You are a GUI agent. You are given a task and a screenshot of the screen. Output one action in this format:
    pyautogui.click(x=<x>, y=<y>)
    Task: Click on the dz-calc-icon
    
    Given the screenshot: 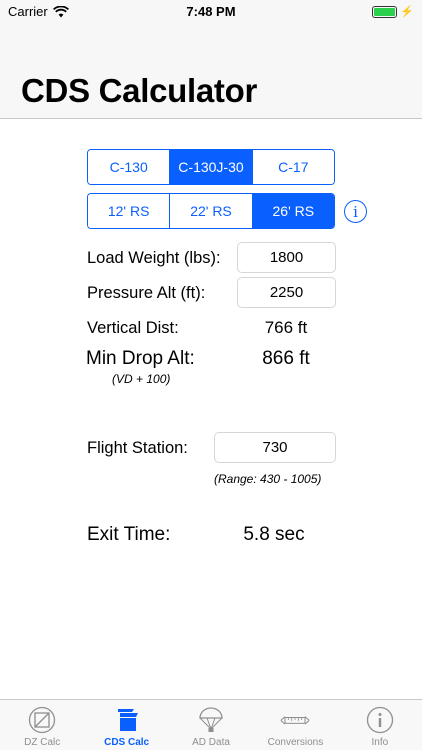 What is the action you would take?
    pyautogui.click(x=42, y=720)
    